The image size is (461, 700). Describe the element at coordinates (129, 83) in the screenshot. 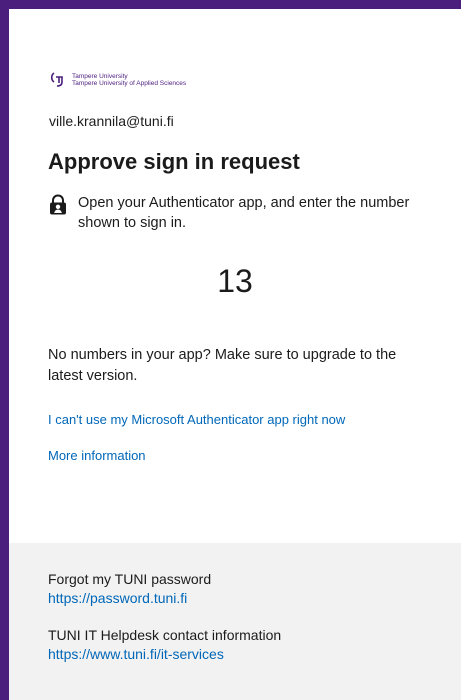

I see `logo-line-2: Tampere University of Applied Sciences` at that location.